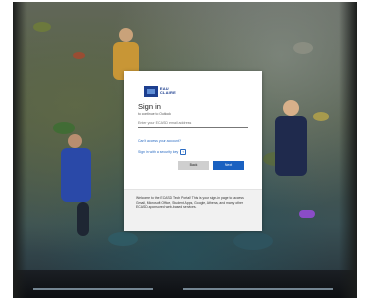 This screenshot has width=367, height=300. I want to click on child-climber-left-head, so click(126, 35).